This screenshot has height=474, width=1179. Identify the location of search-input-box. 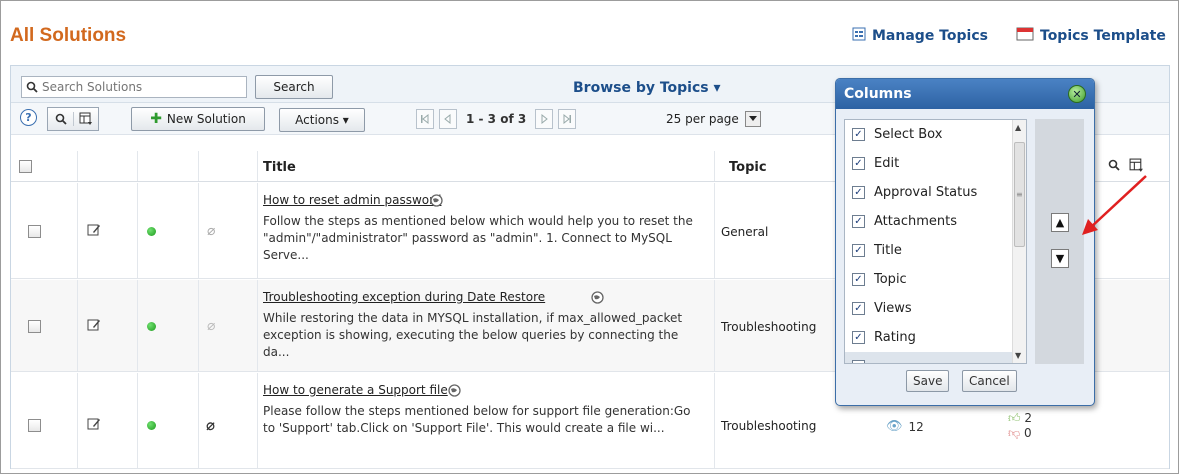
(134, 87).